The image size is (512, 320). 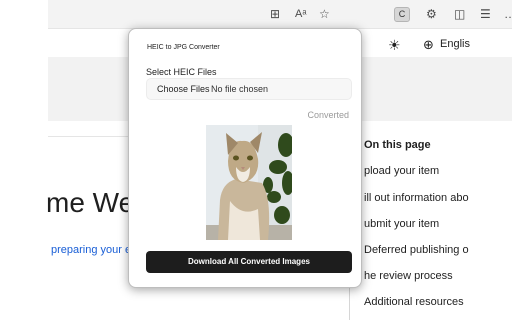 I want to click on intro-link: preparing your ex, so click(x=94, y=250).